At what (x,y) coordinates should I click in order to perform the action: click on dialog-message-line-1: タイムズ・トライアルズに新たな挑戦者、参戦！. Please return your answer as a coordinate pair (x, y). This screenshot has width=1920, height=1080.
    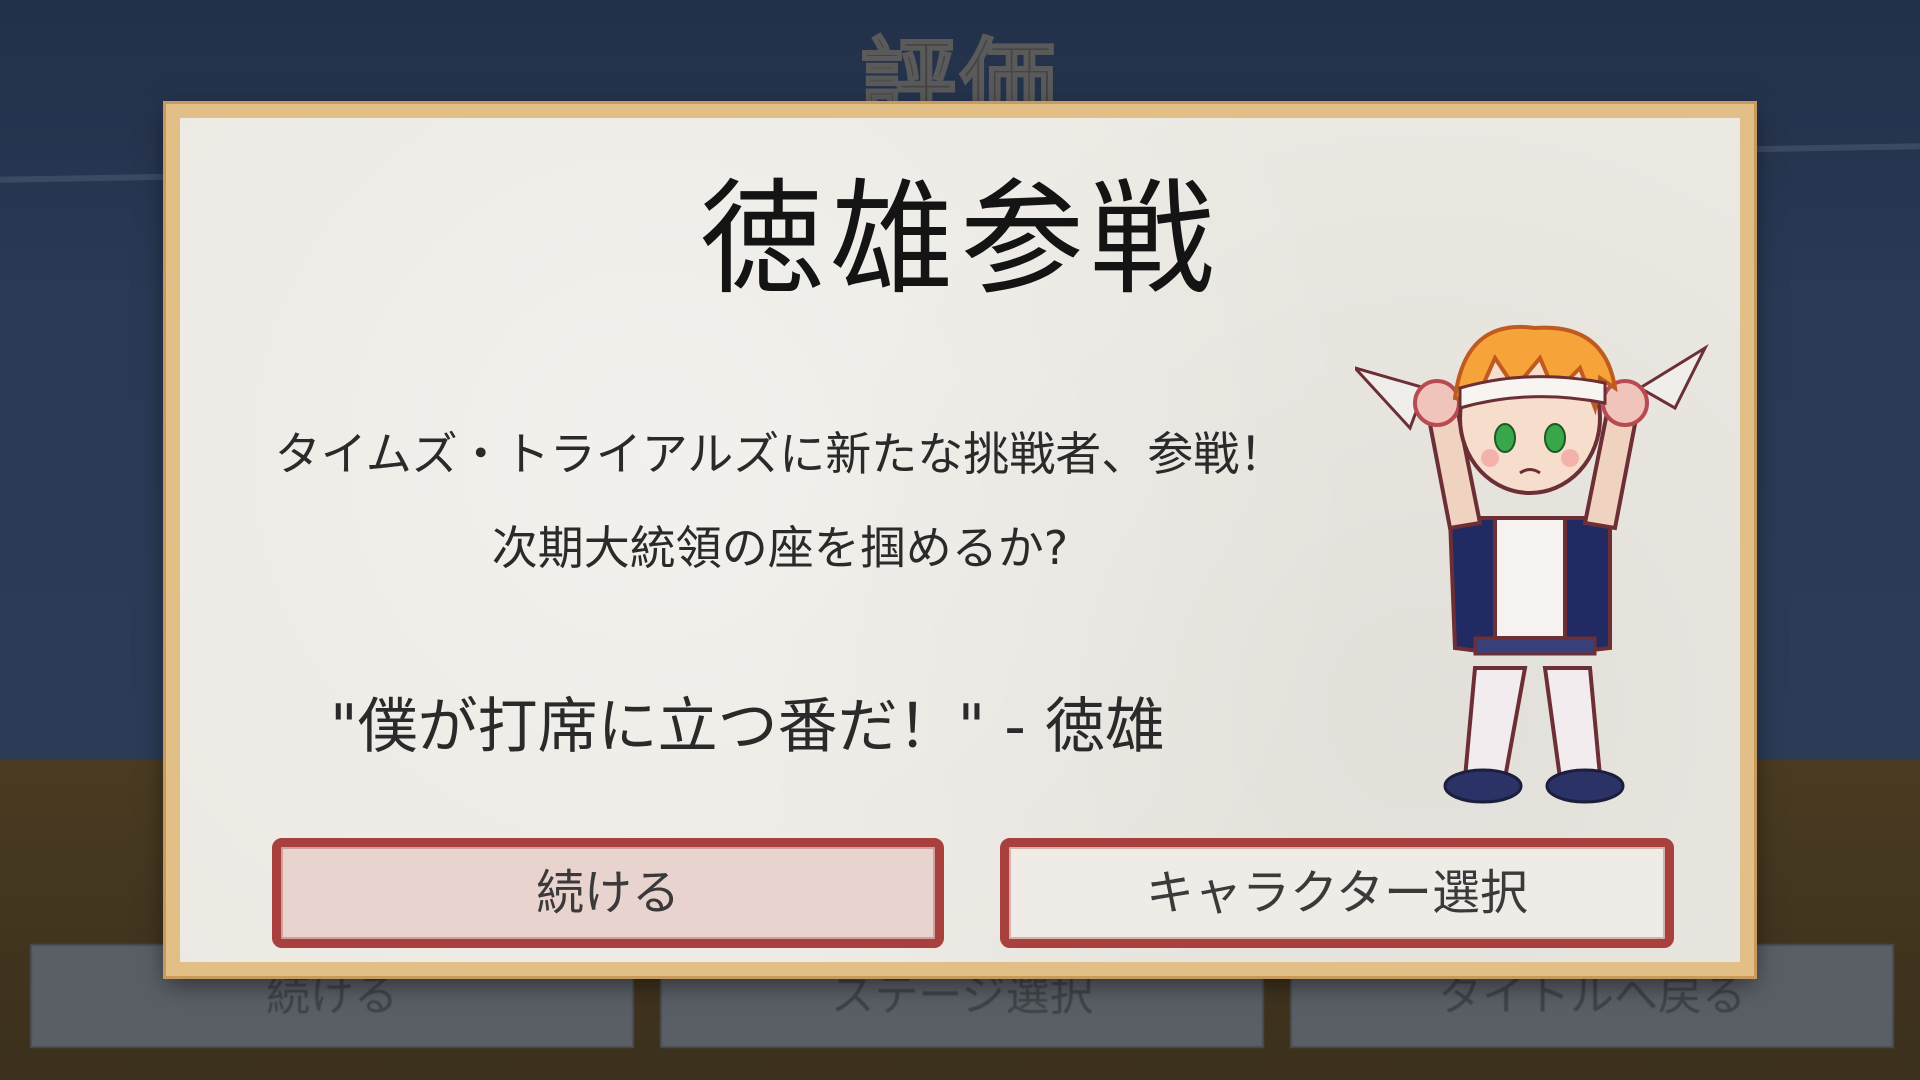
    Looking at the image, I should click on (780, 454).